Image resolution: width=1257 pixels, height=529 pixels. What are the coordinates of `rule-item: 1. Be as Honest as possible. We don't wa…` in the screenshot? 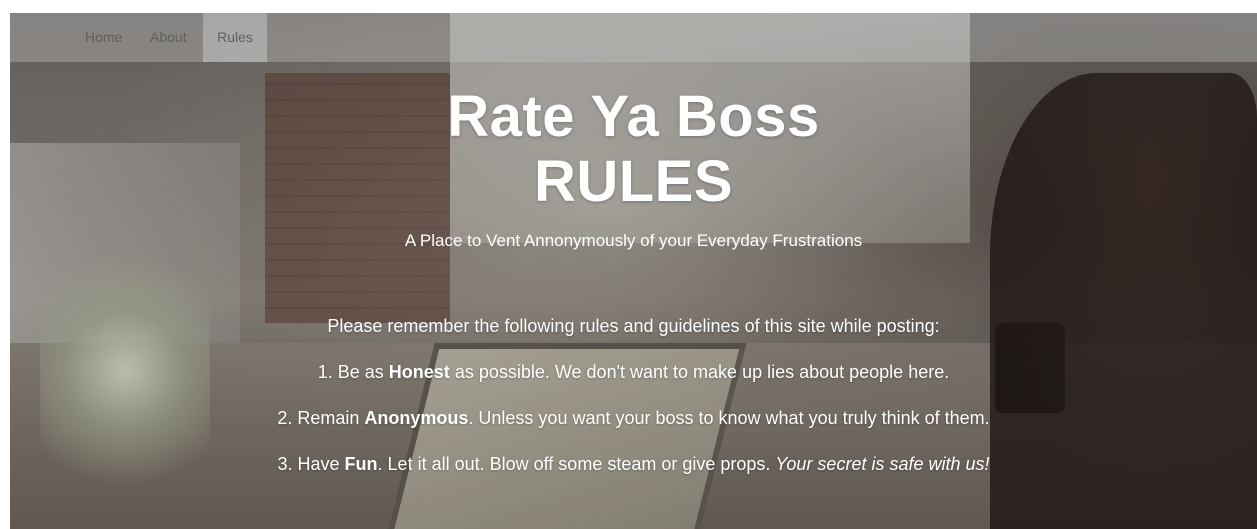 It's located at (633, 372).